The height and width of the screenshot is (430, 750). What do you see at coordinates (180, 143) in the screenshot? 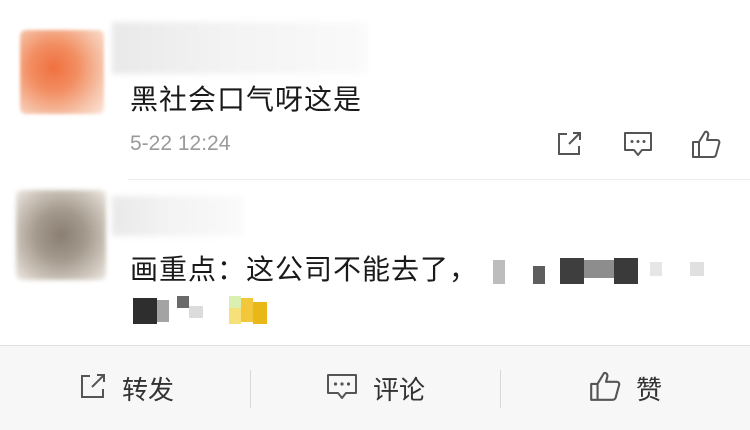
I see `comment-timestamp: 5-22 12:24` at bounding box center [180, 143].